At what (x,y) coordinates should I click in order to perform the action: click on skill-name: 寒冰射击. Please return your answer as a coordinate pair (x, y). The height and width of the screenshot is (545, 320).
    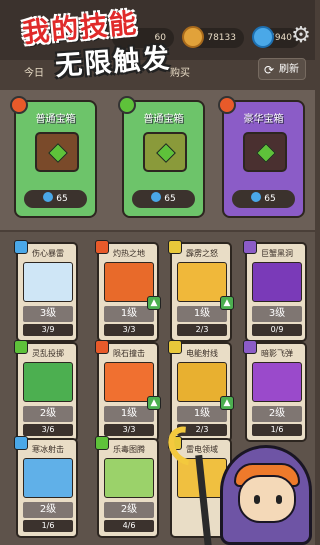
    Looking at the image, I should click on (48, 449).